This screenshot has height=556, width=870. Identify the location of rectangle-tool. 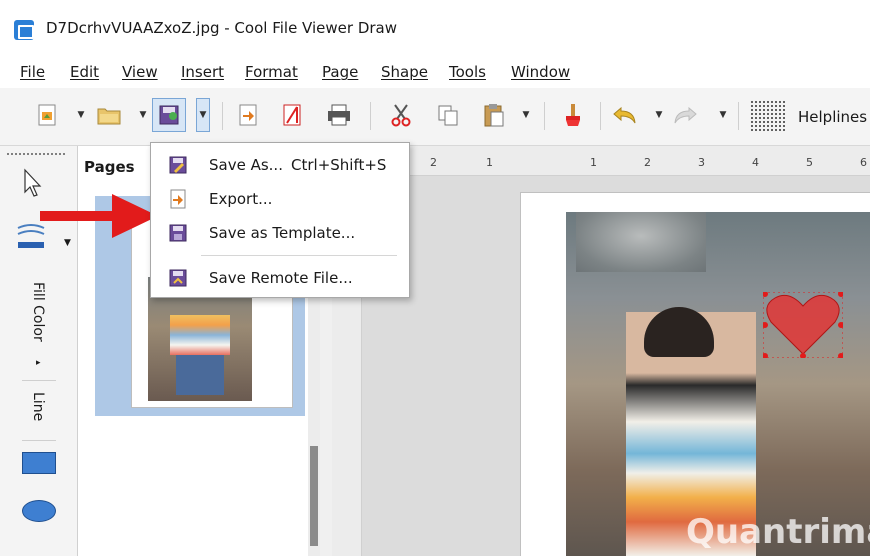
(39, 463).